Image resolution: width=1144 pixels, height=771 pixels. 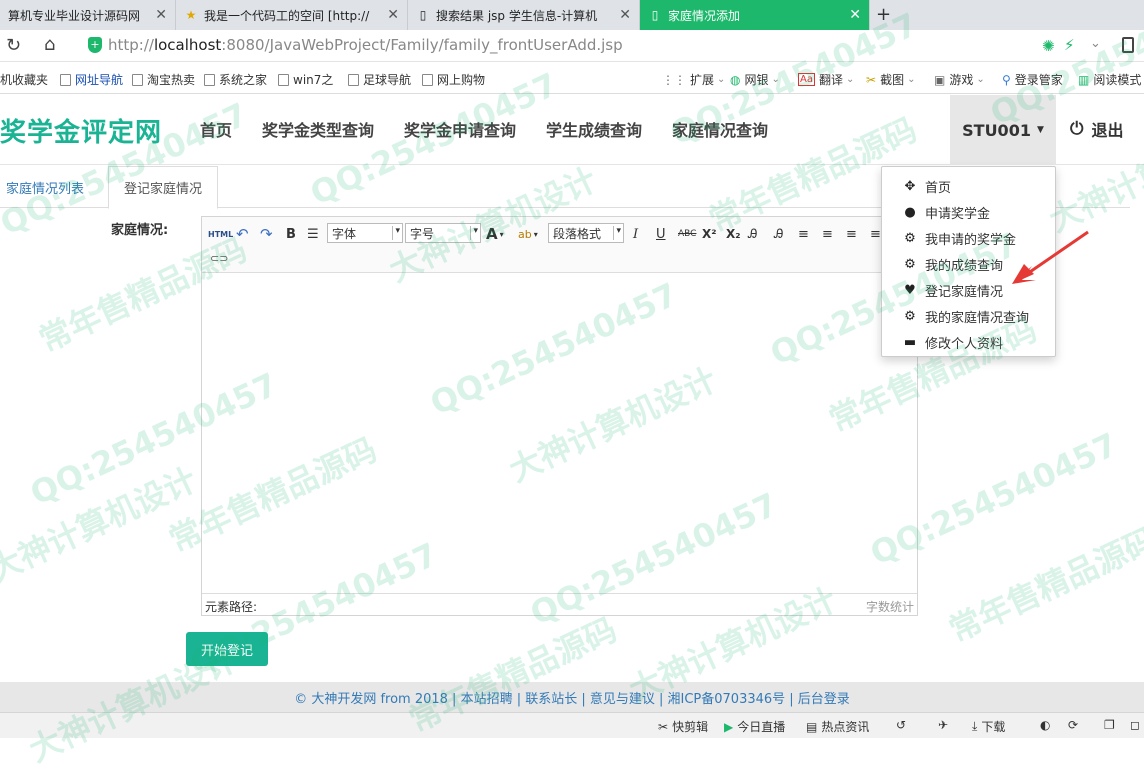 I want to click on tool-screenshot: ✂ 截图 ⌄, so click(x=890, y=79).